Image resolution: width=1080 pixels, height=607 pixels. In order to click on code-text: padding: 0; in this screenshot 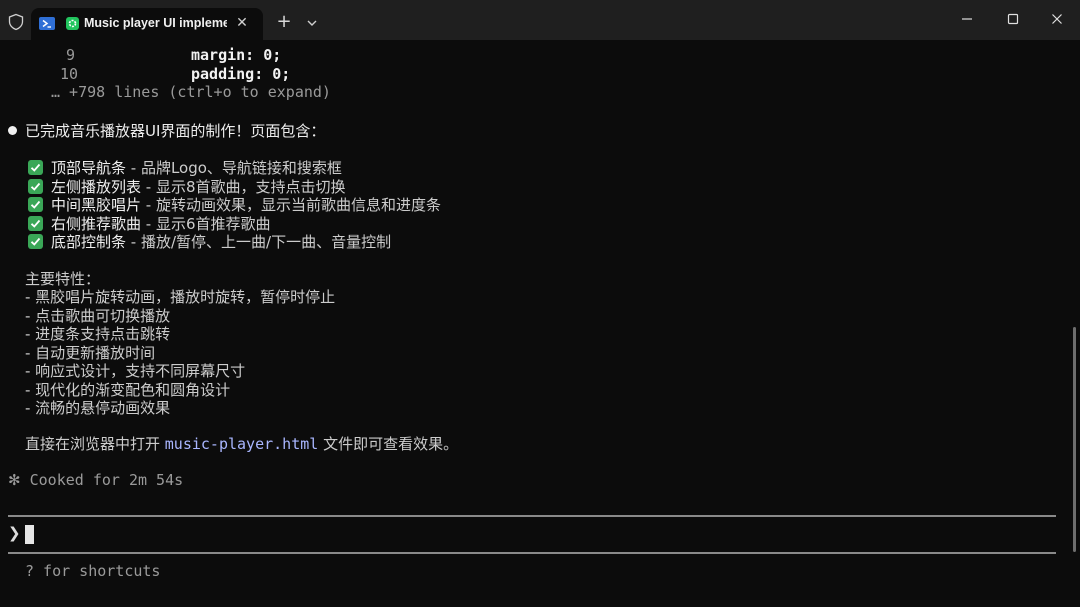, I will do `click(241, 74)`.